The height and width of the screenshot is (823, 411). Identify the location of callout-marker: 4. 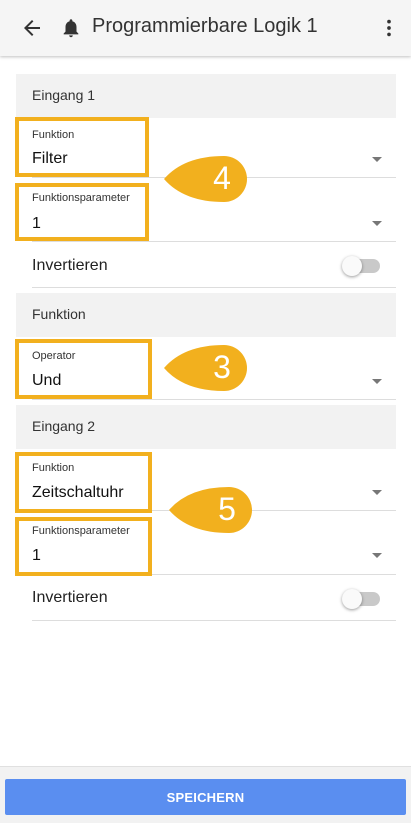
(212, 179).